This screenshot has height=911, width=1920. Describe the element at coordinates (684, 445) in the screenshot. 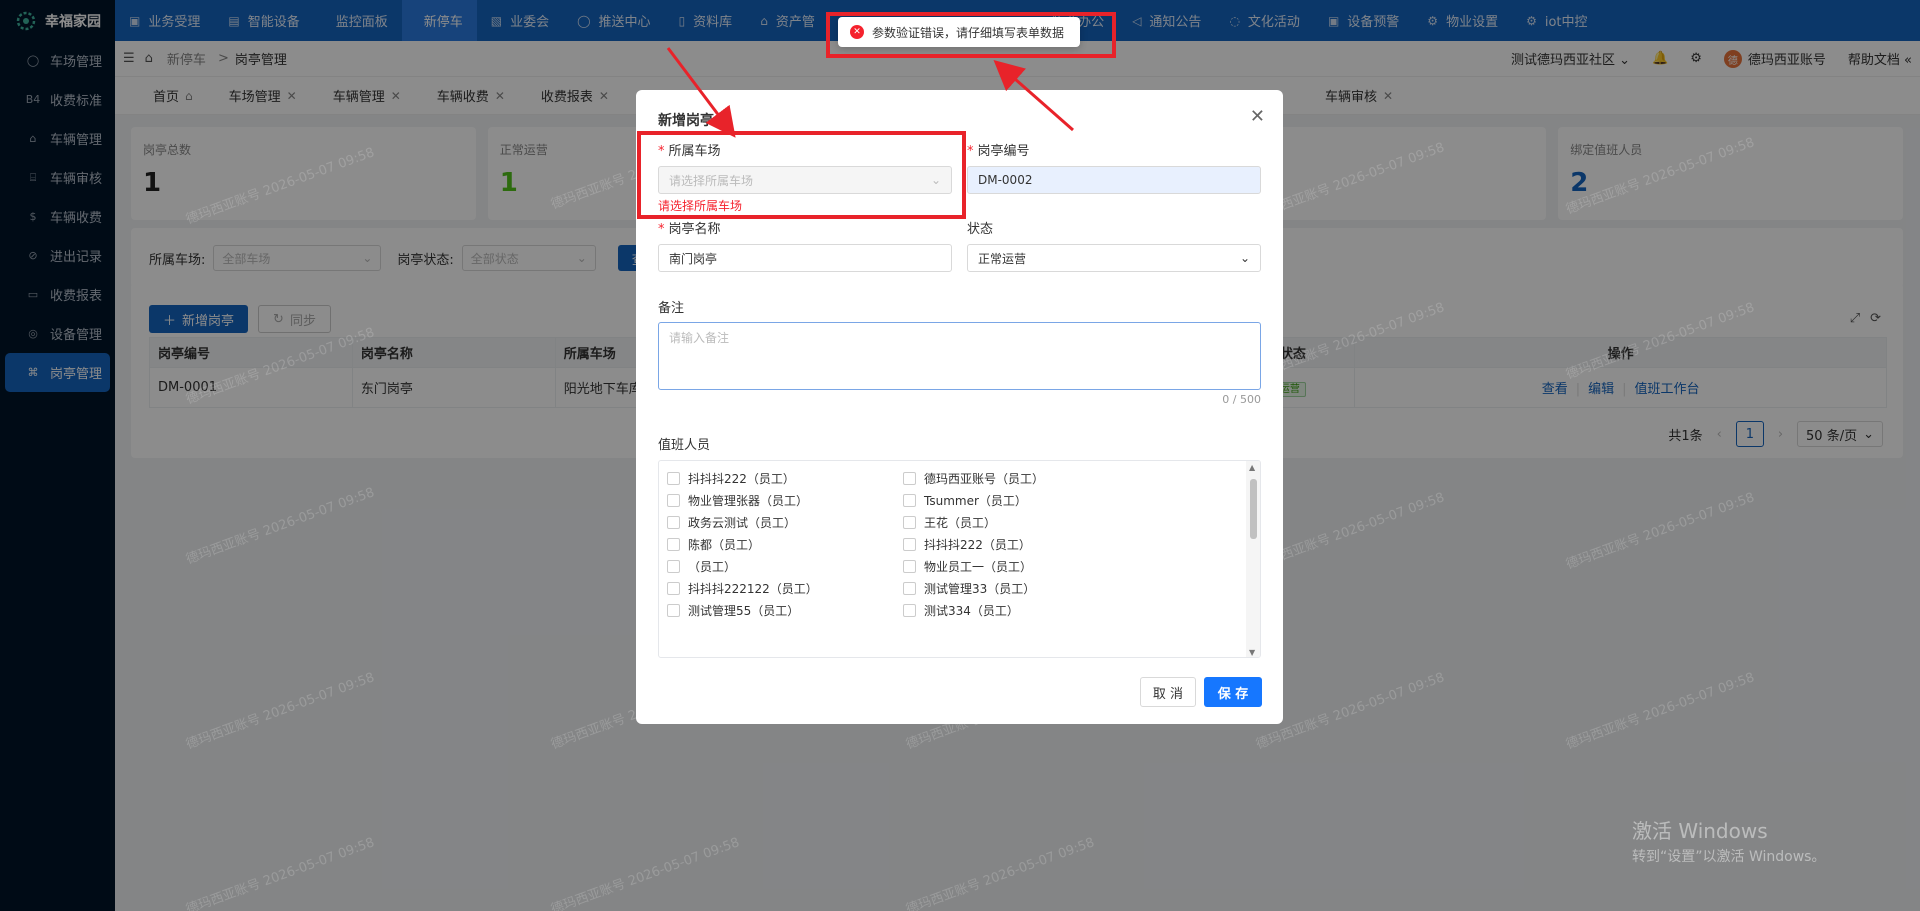

I see `staff-field-label: 值班人员` at that location.